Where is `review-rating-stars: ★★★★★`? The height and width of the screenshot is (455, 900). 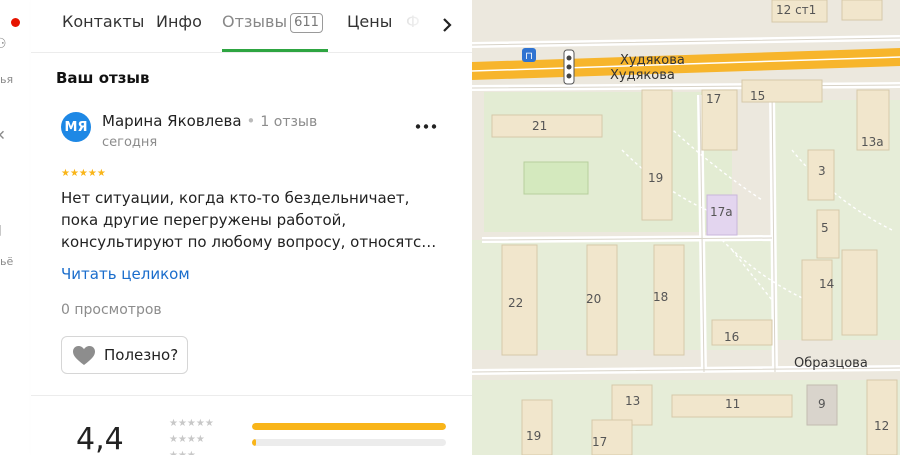
review-rating-stars: ★★★★★ is located at coordinates (83, 173).